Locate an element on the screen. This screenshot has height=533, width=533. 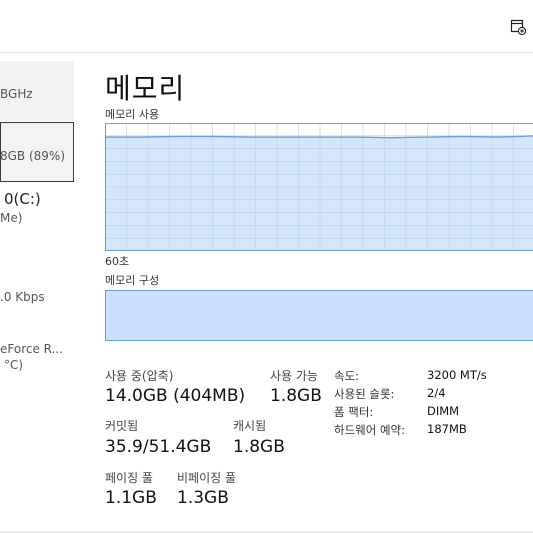
available-label: 사용 가능 is located at coordinates (294, 376).